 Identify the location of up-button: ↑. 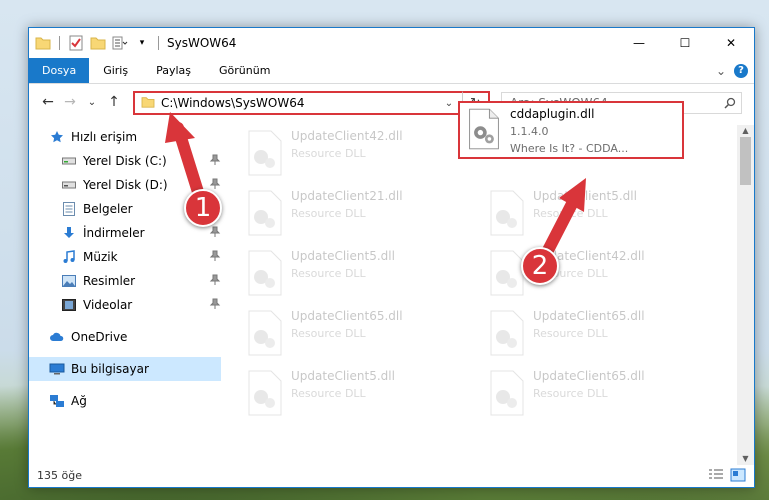
(114, 102).